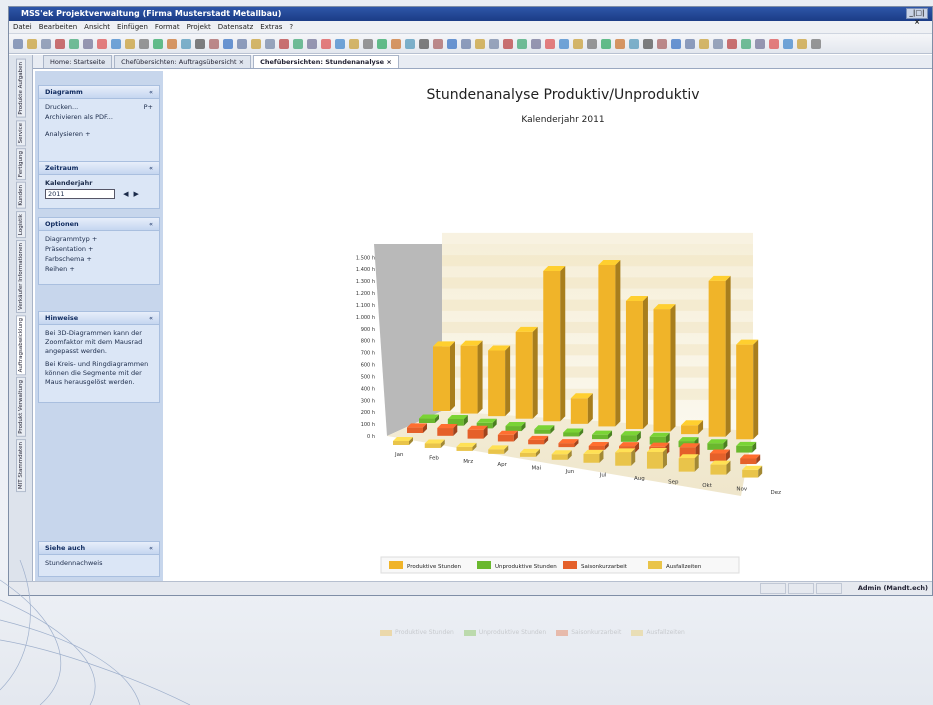 Image resolution: width=933 pixels, height=705 pixels. What do you see at coordinates (20, 88) in the screenshot?
I see `vtab-produkte: Produkte Aufgaben` at bounding box center [20, 88].